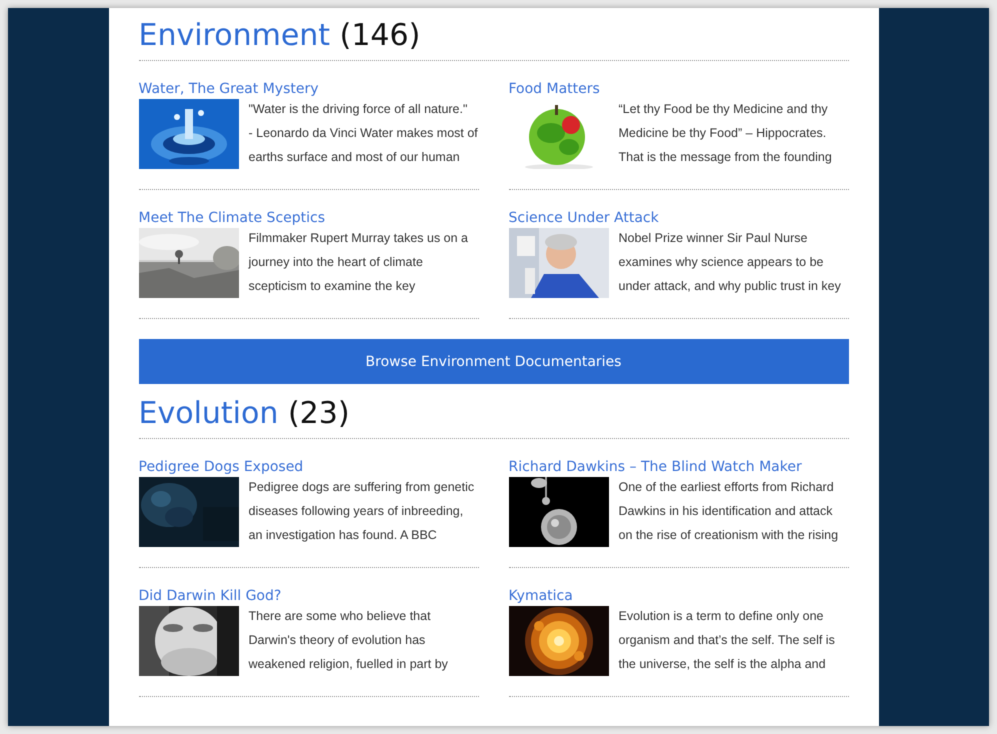 The image size is (997, 734). What do you see at coordinates (208, 413) in the screenshot?
I see `section-heading-link: Evolution` at bounding box center [208, 413].